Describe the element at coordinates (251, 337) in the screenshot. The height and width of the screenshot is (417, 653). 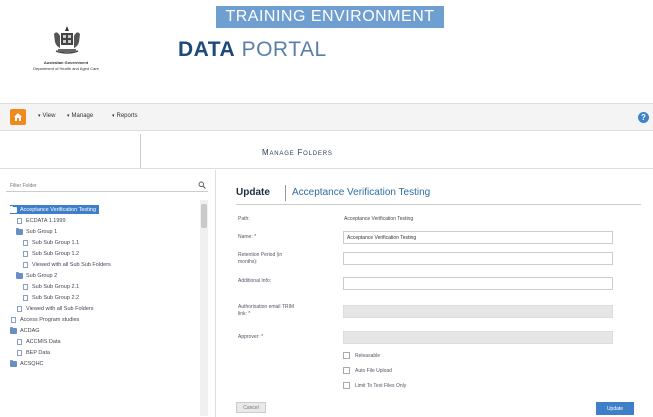
I see `approver-label: Approver: *` at that location.